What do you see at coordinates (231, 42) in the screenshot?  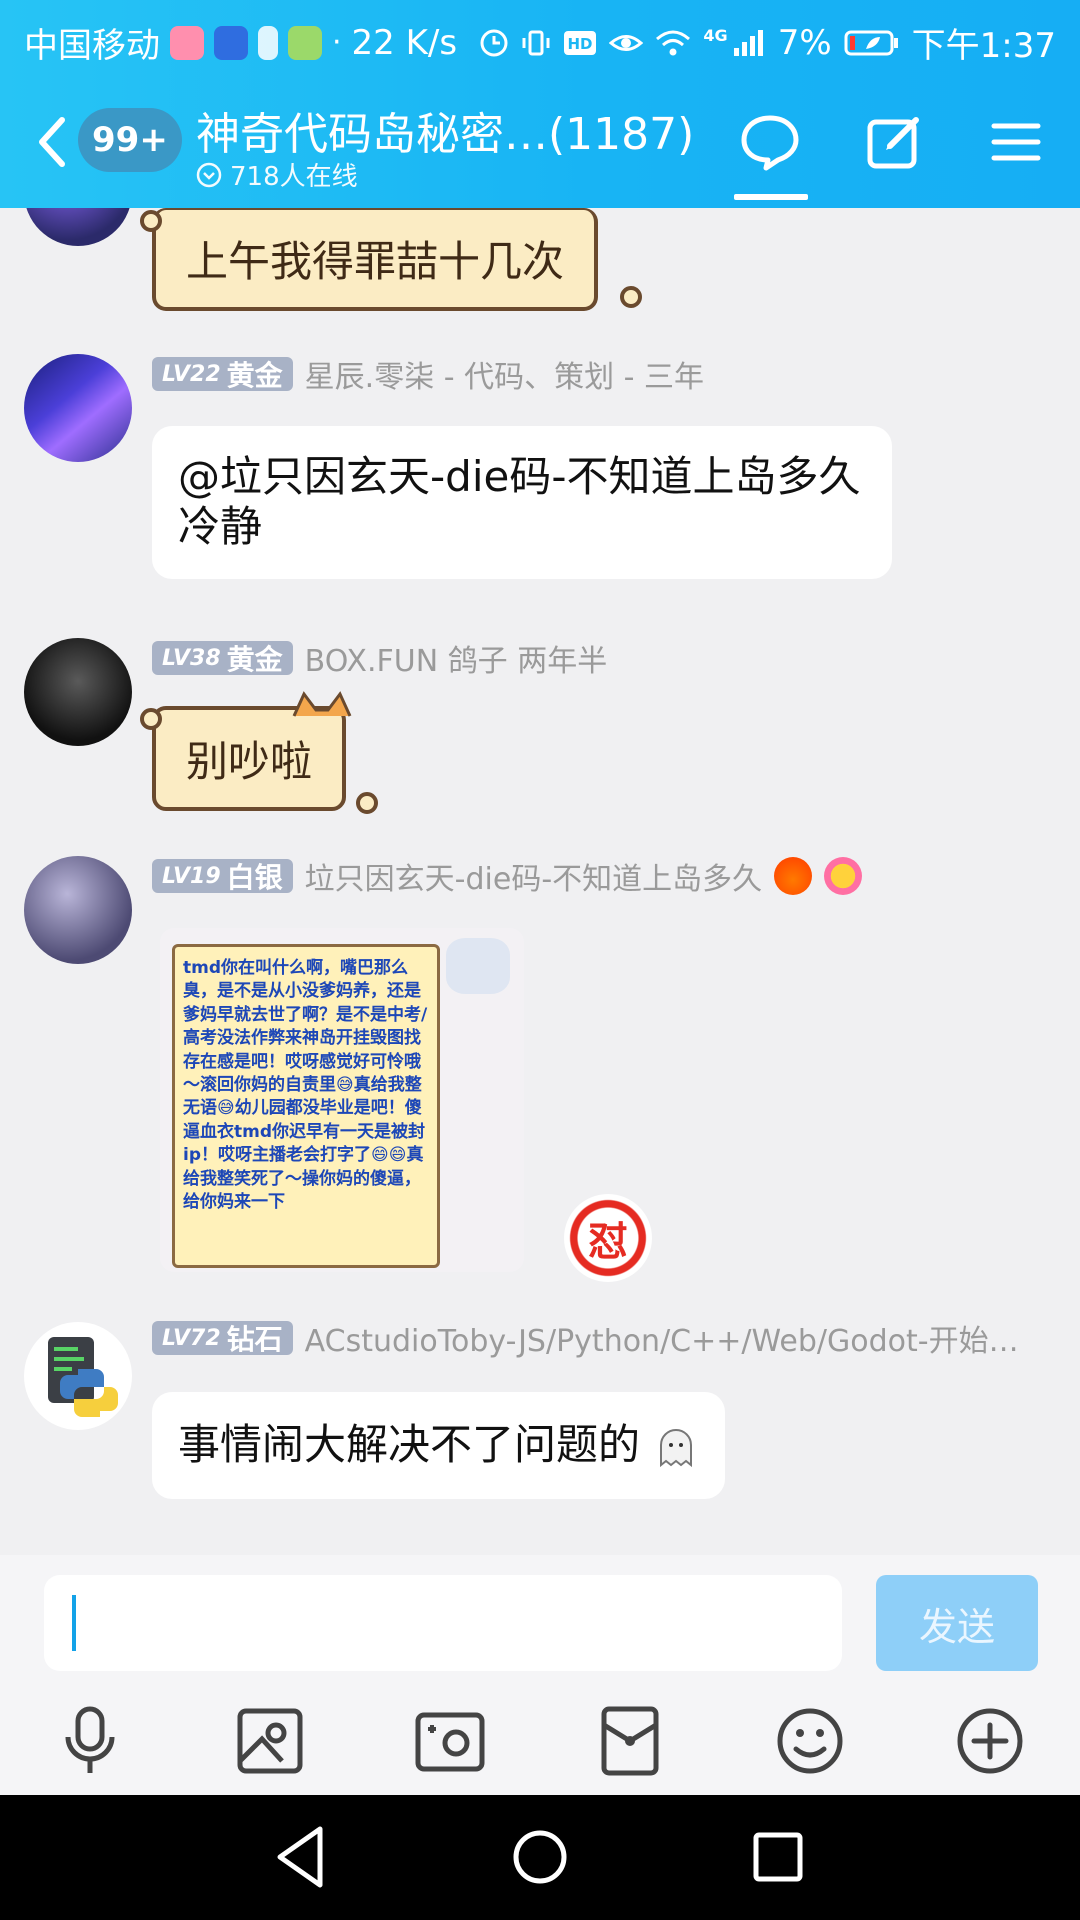 I see `navigation-notification-icon` at bounding box center [231, 42].